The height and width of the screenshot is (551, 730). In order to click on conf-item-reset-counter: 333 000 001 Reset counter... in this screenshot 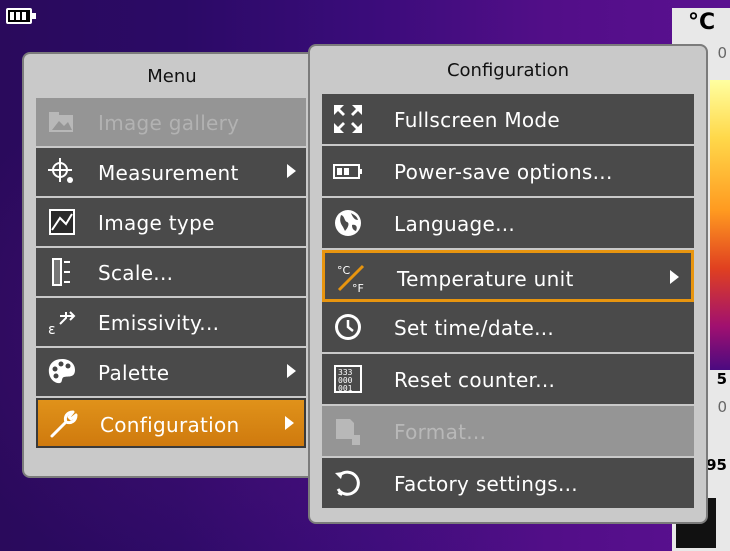, I will do `click(508, 380)`.